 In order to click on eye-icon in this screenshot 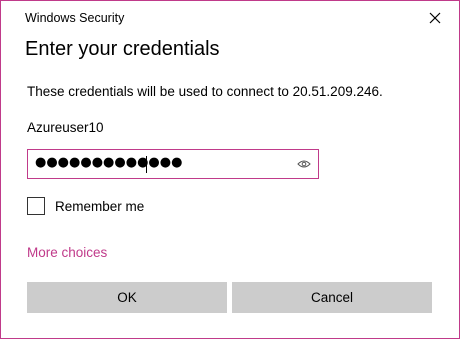, I will do `click(304, 164)`.